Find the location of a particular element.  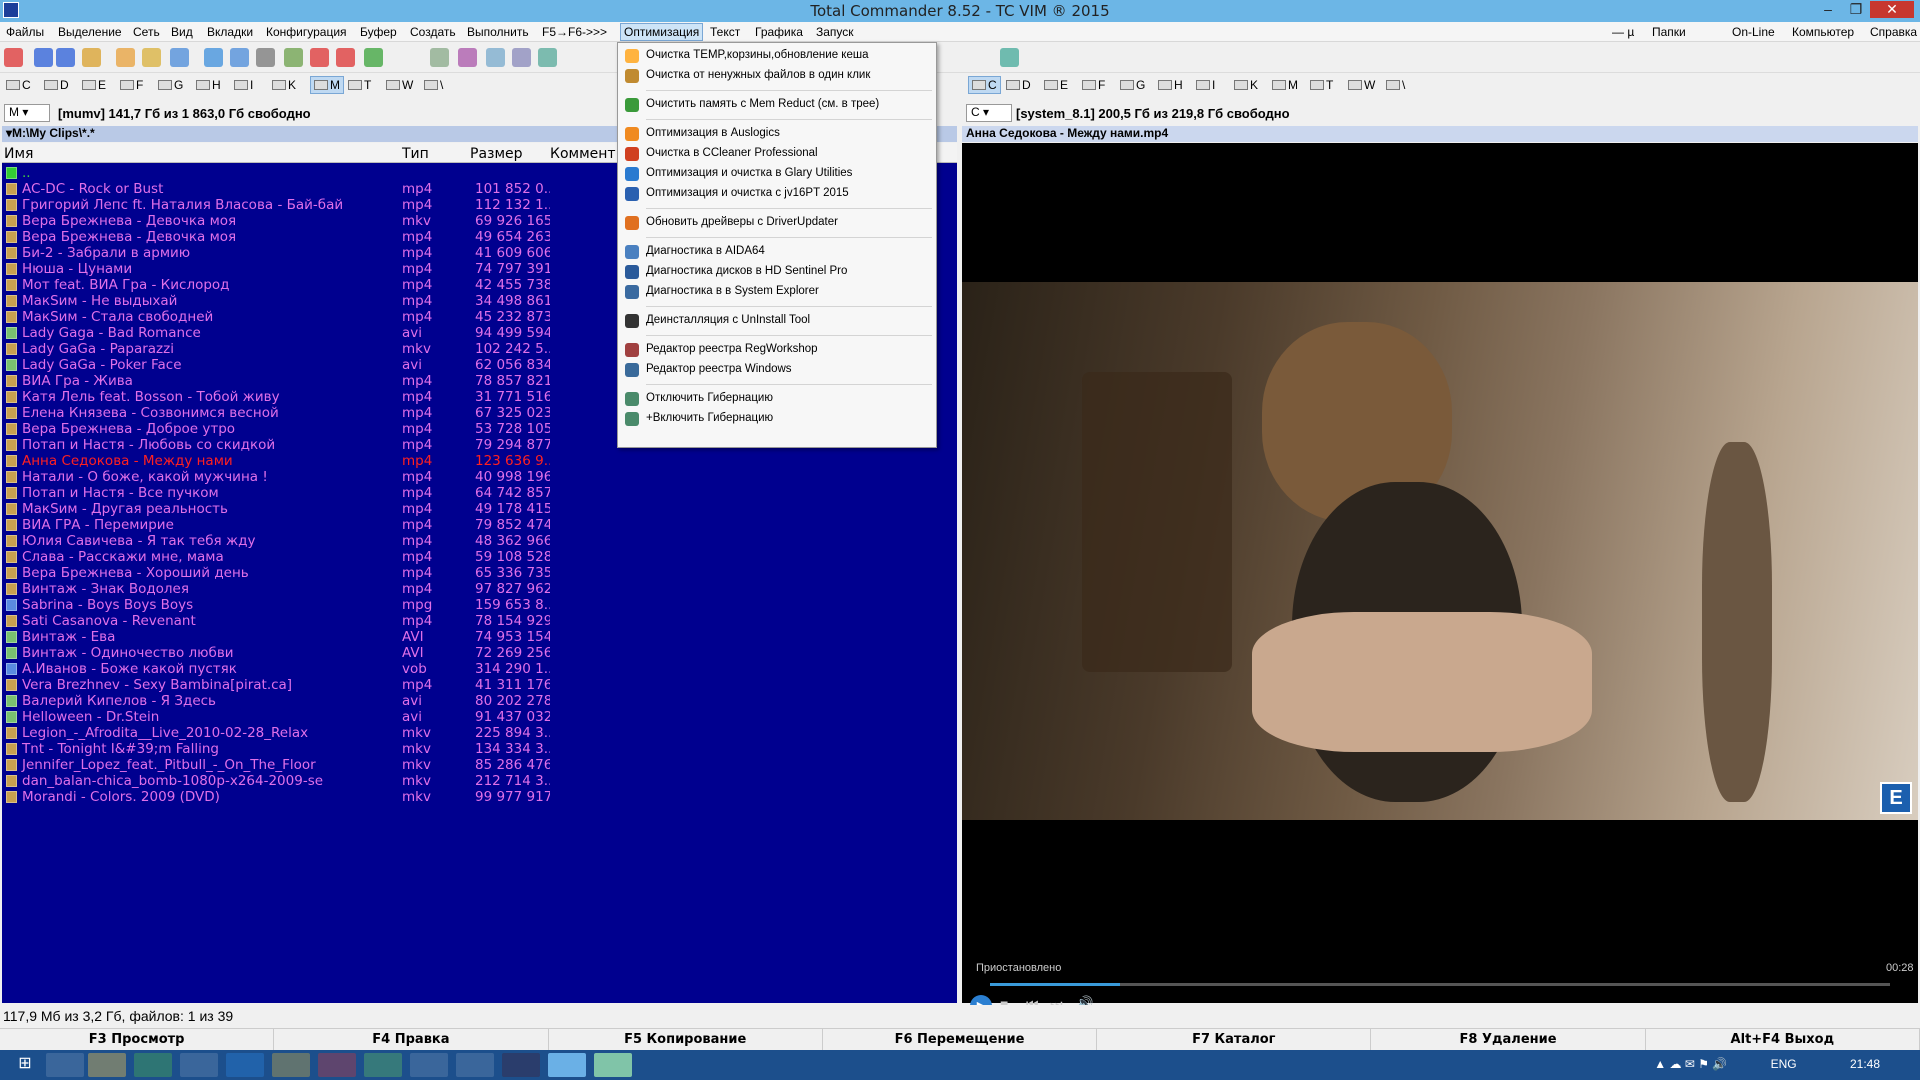

fkey-button-6: Alt+F4 Выход is located at coordinates (1783, 1039).